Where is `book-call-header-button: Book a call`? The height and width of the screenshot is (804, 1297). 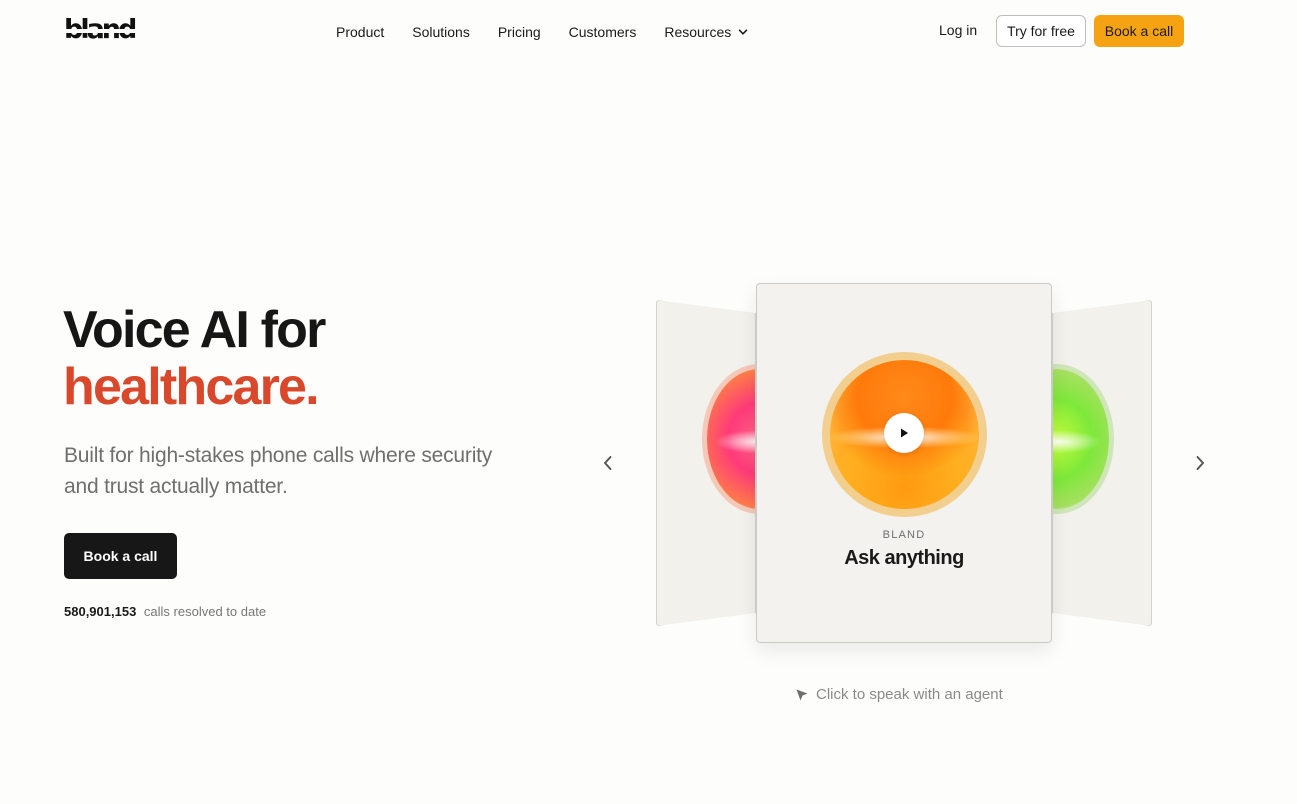 book-call-header-button: Book a call is located at coordinates (1139, 31).